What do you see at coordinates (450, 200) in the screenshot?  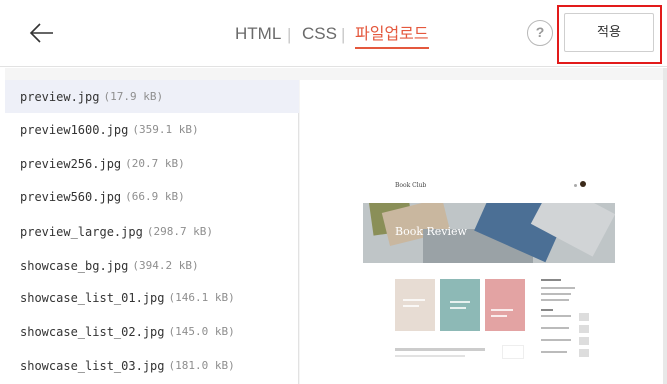 I see `preview-nav` at bounding box center [450, 200].